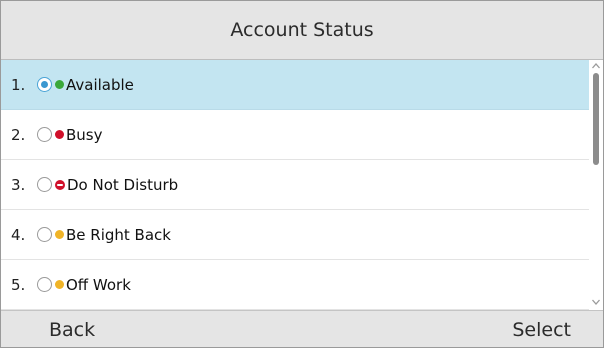  Describe the element at coordinates (596, 302) in the screenshot. I see `chevron-down-icon` at that location.